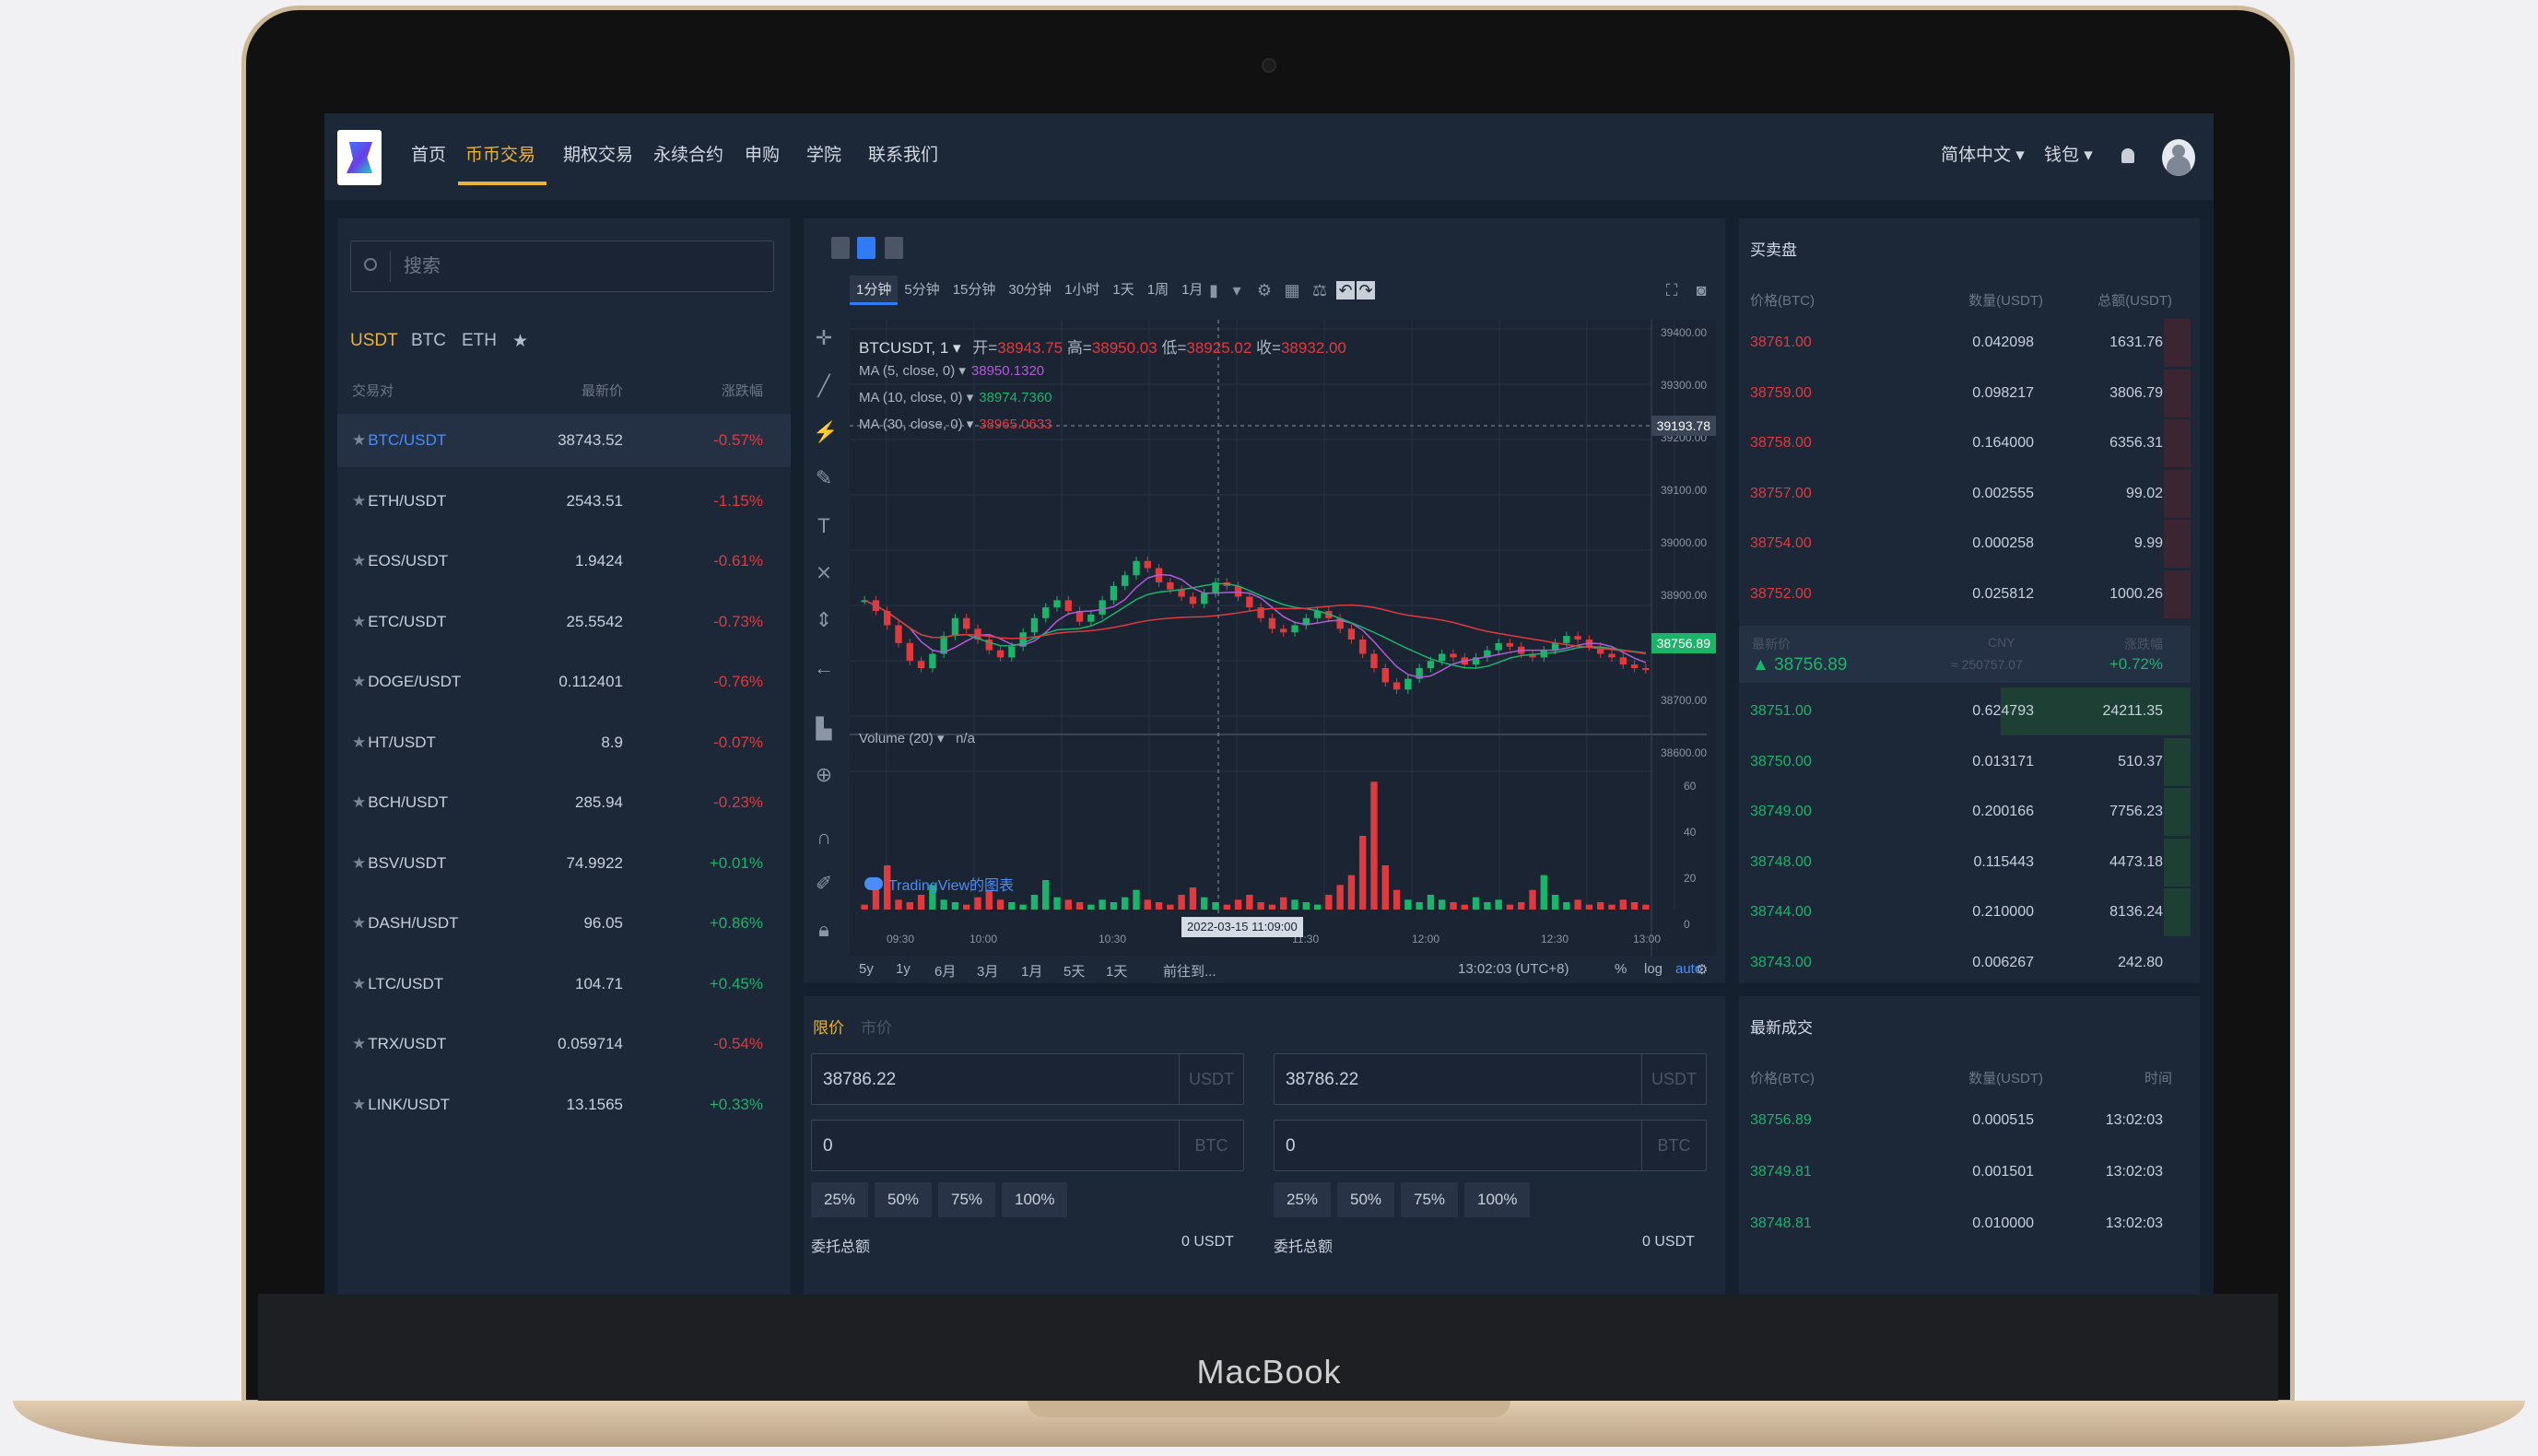 This screenshot has width=2538, height=1456. I want to click on nav-academy: 学院, so click(823, 153).